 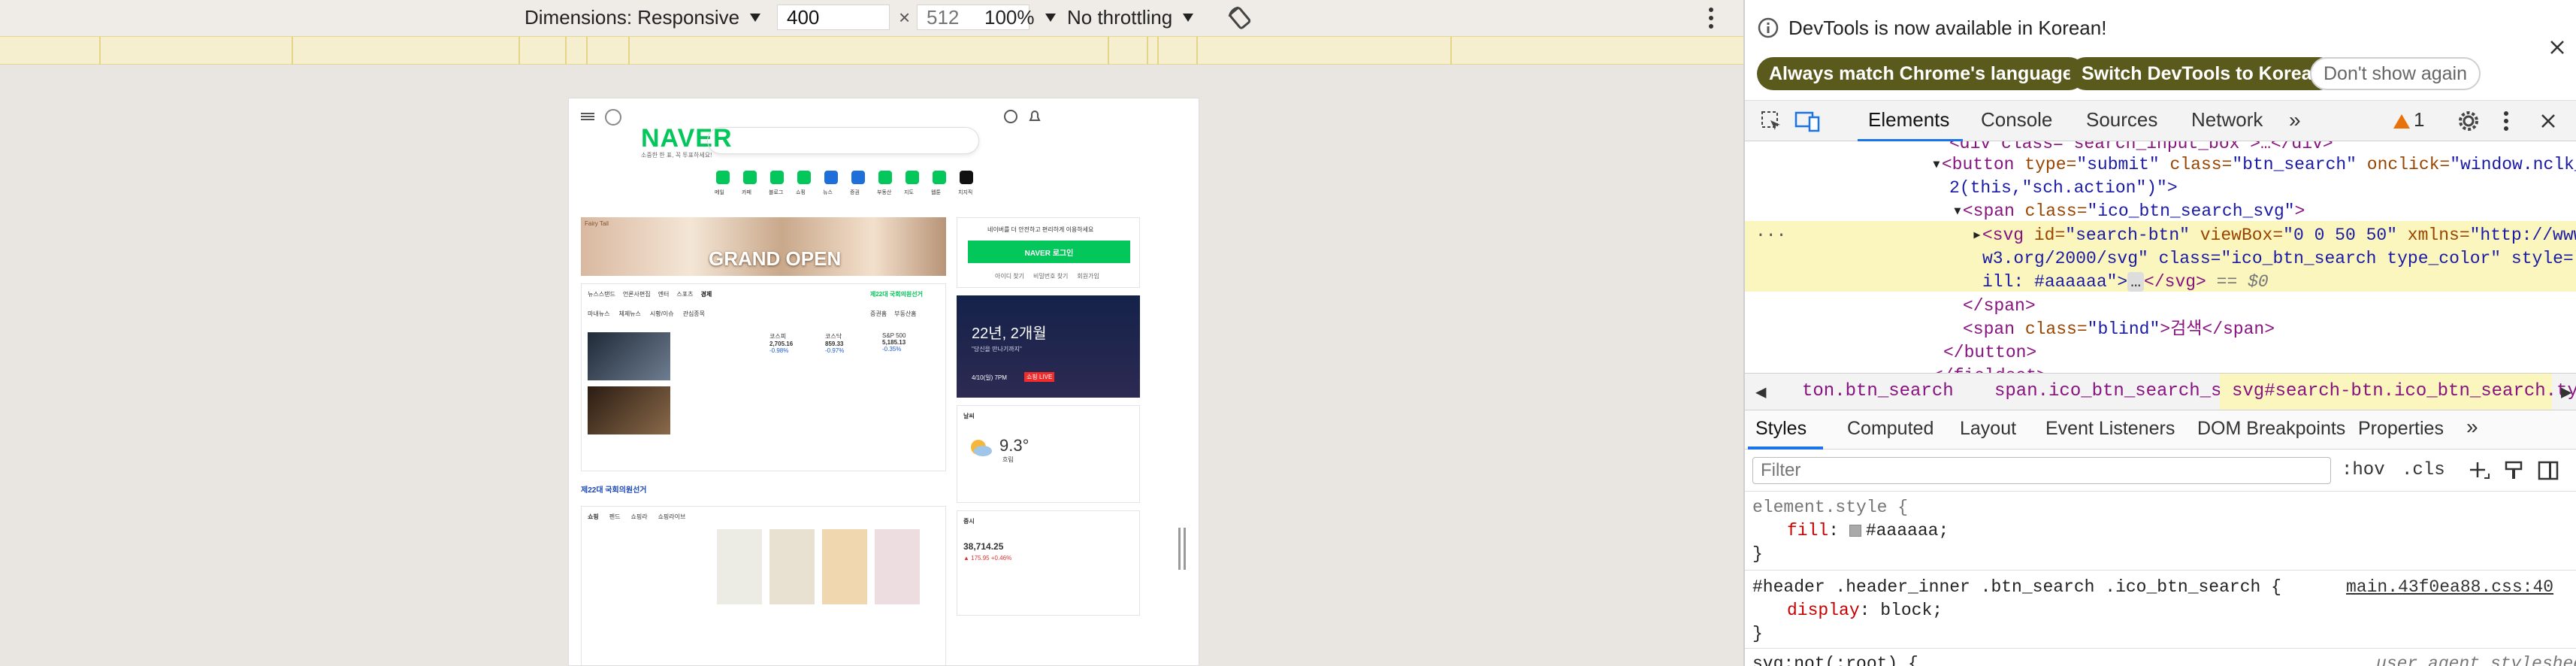 I want to click on shop-tab: 쇼핑라이브, so click(x=672, y=517).